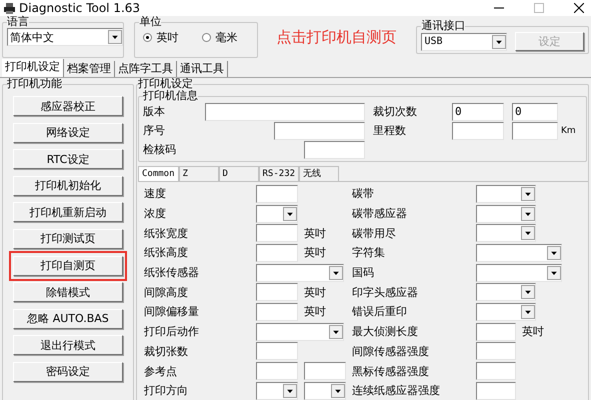  Describe the element at coordinates (166, 233) in the screenshot. I see `field-label: 纸张宽度` at that location.